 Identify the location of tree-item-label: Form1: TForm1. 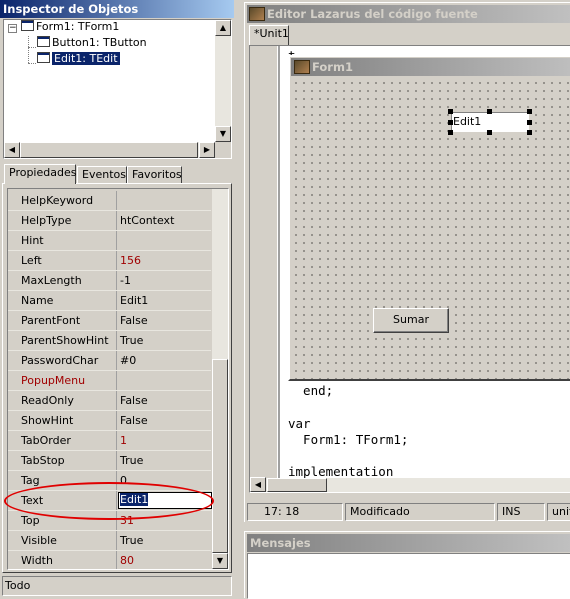
(78, 26).